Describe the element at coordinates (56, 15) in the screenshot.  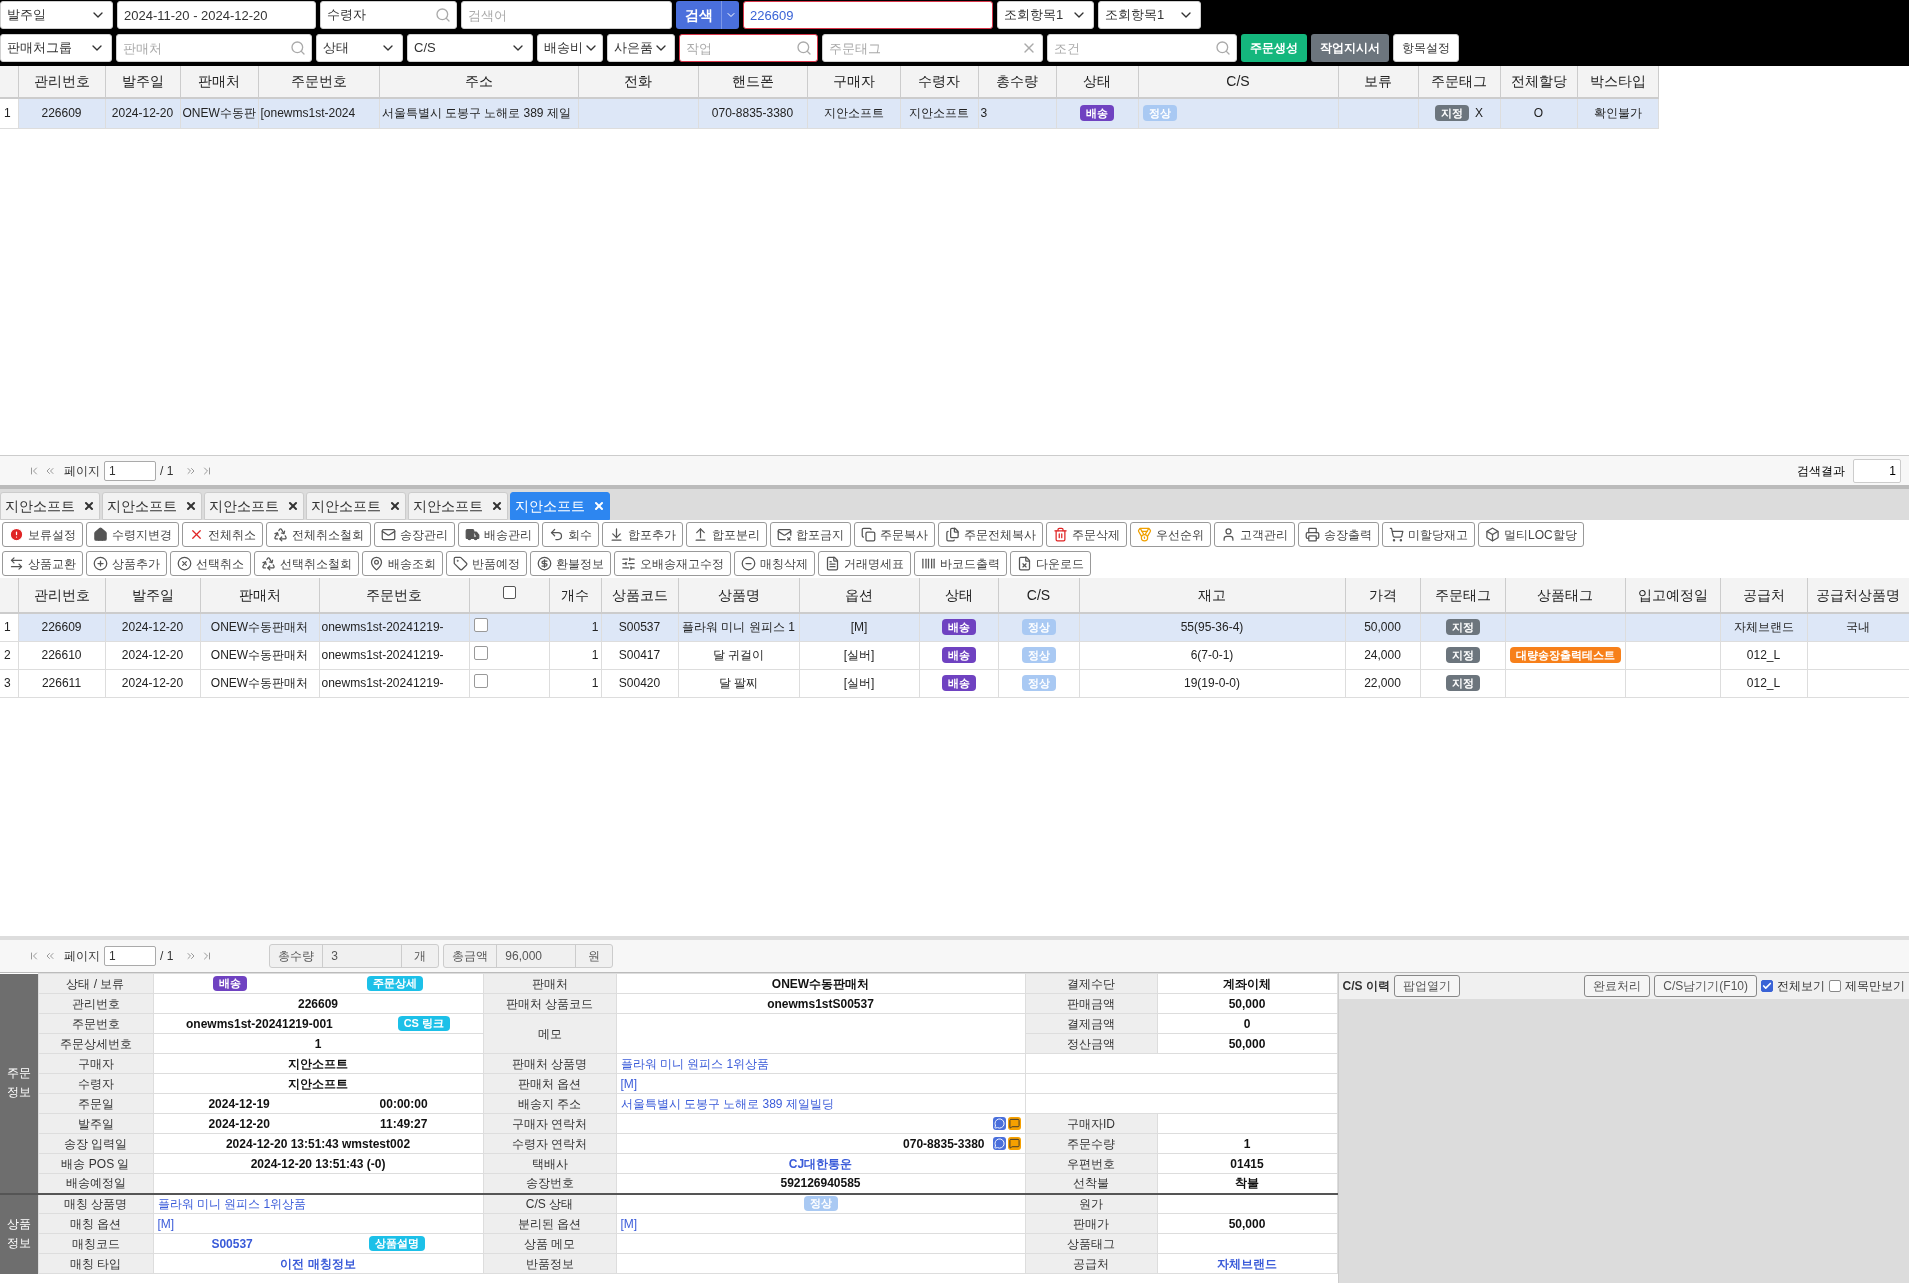
I see `dropdown: 발주일` at that location.